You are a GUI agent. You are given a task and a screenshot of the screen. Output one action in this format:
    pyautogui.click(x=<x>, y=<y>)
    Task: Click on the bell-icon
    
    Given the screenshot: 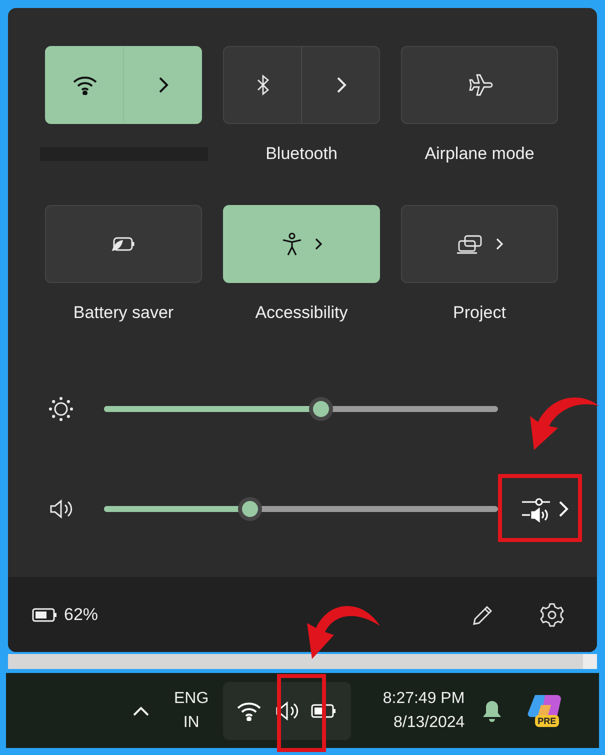 What is the action you would take?
    pyautogui.click(x=491, y=710)
    